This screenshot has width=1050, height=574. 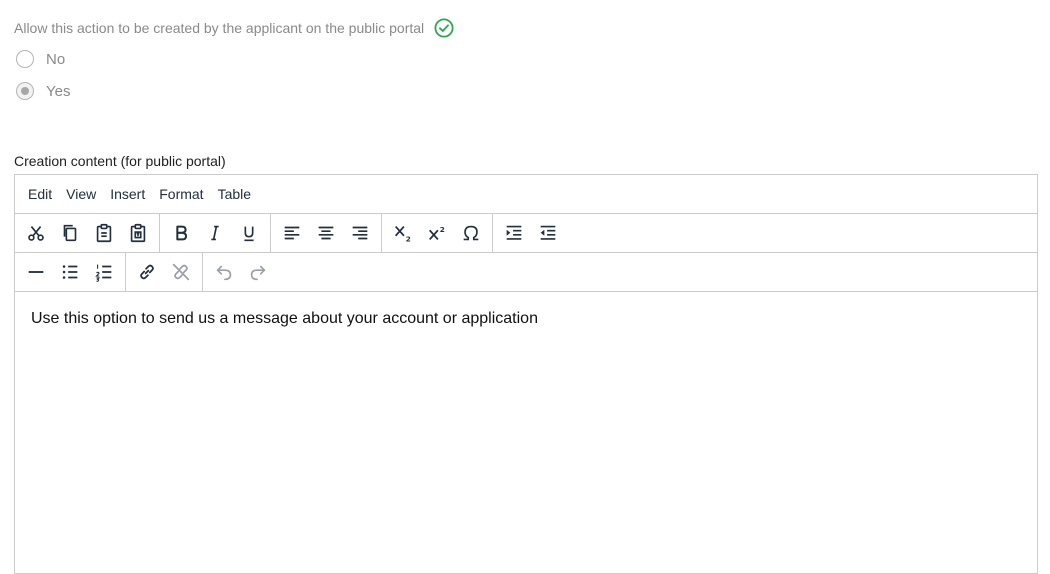 What do you see at coordinates (444, 28) in the screenshot?
I see `check-circle-icon` at bounding box center [444, 28].